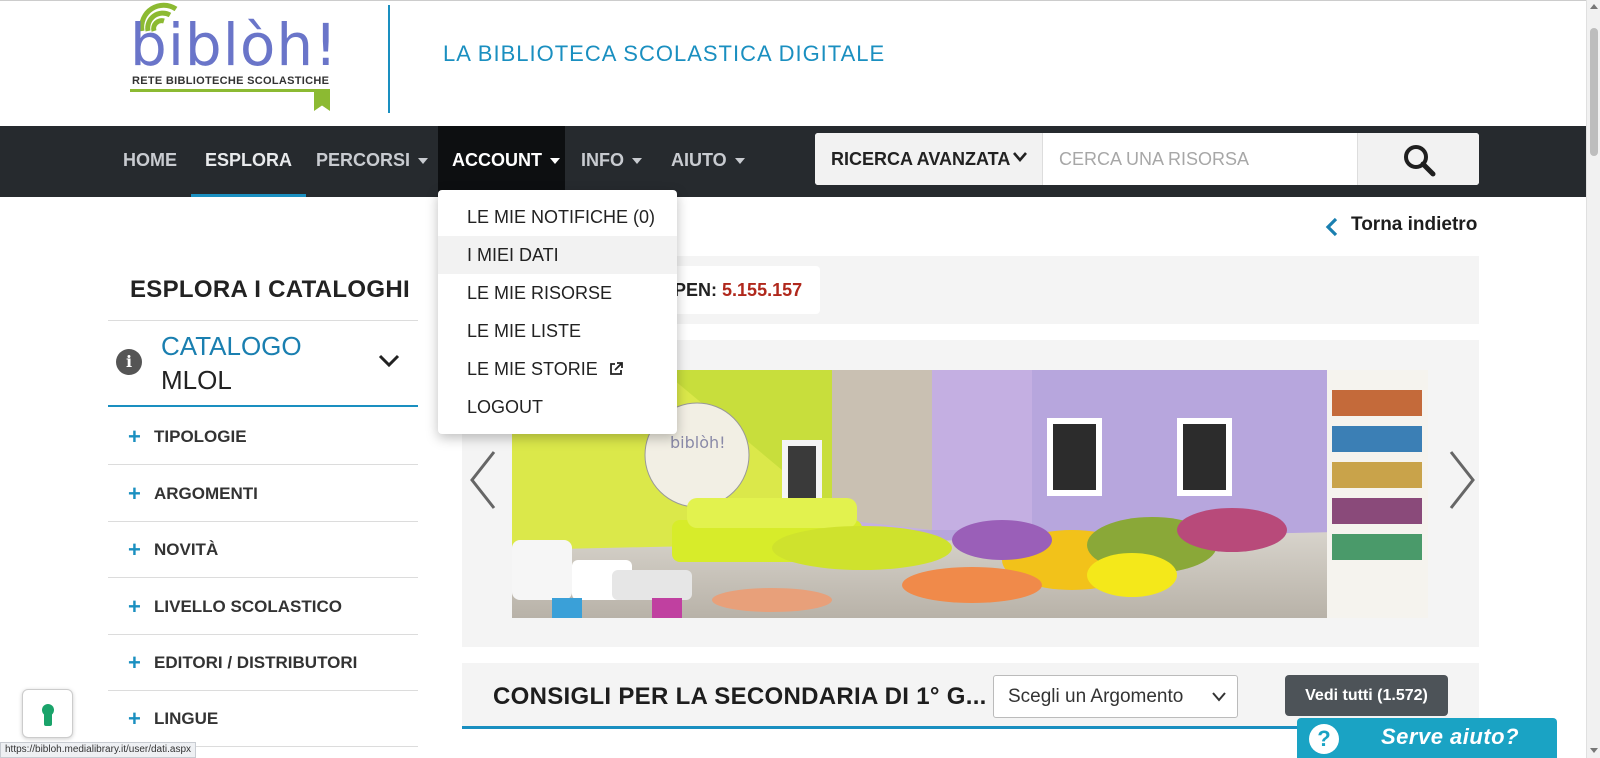  I want to click on nav-aiuto-label: AIUTO, so click(699, 160).